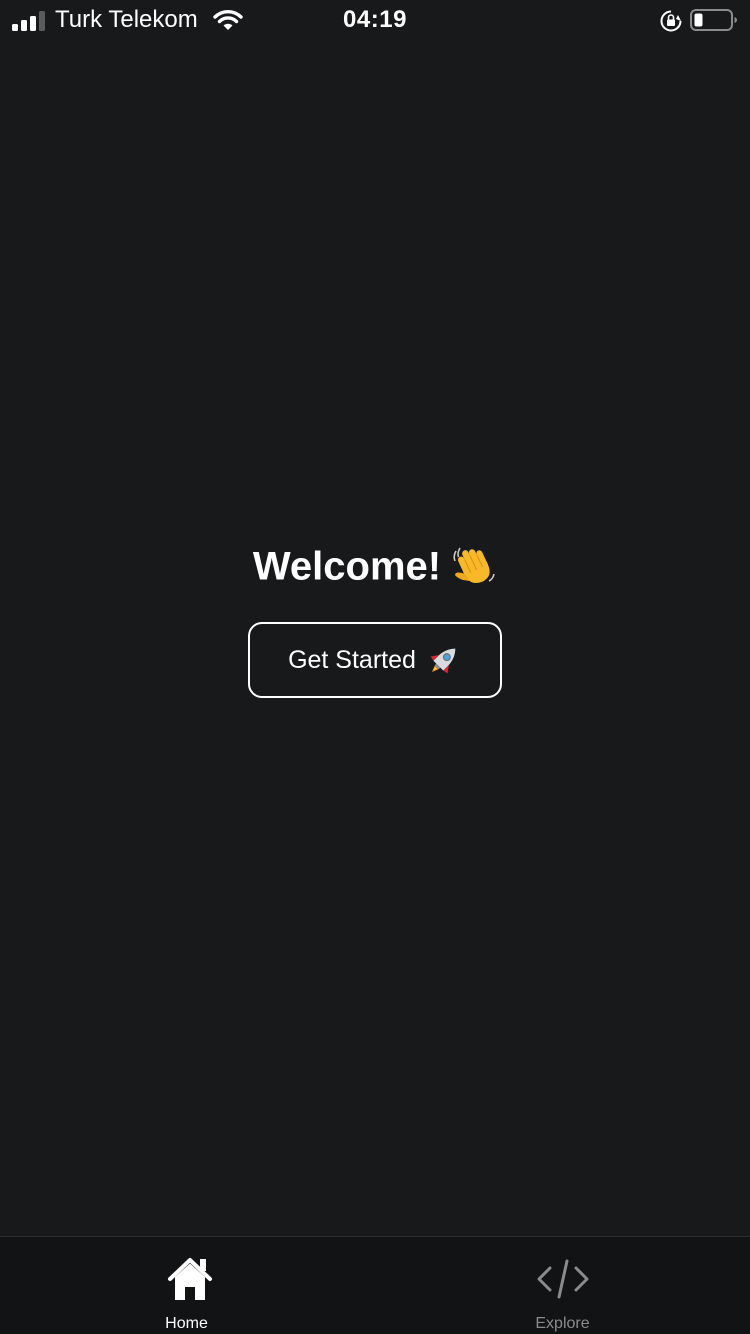  I want to click on tab-home: Home, so click(187, 1285).